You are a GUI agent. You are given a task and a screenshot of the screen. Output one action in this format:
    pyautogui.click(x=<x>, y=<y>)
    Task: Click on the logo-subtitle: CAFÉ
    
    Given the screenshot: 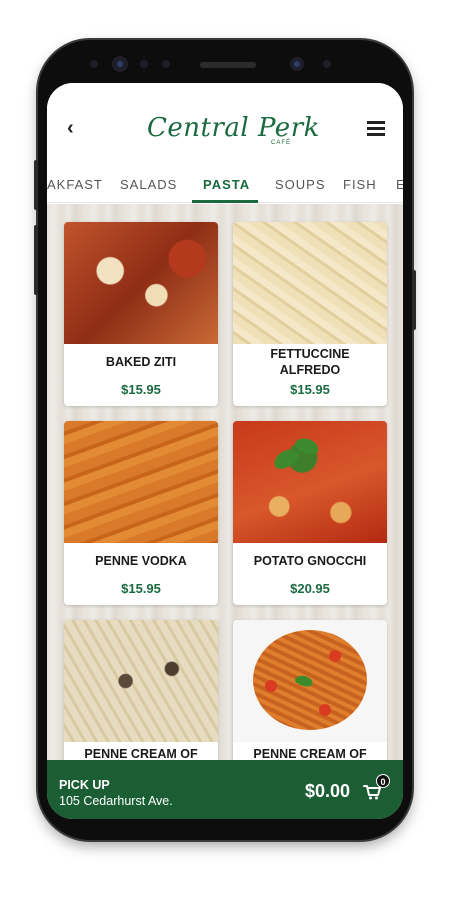 What is the action you would take?
    pyautogui.click(x=281, y=143)
    